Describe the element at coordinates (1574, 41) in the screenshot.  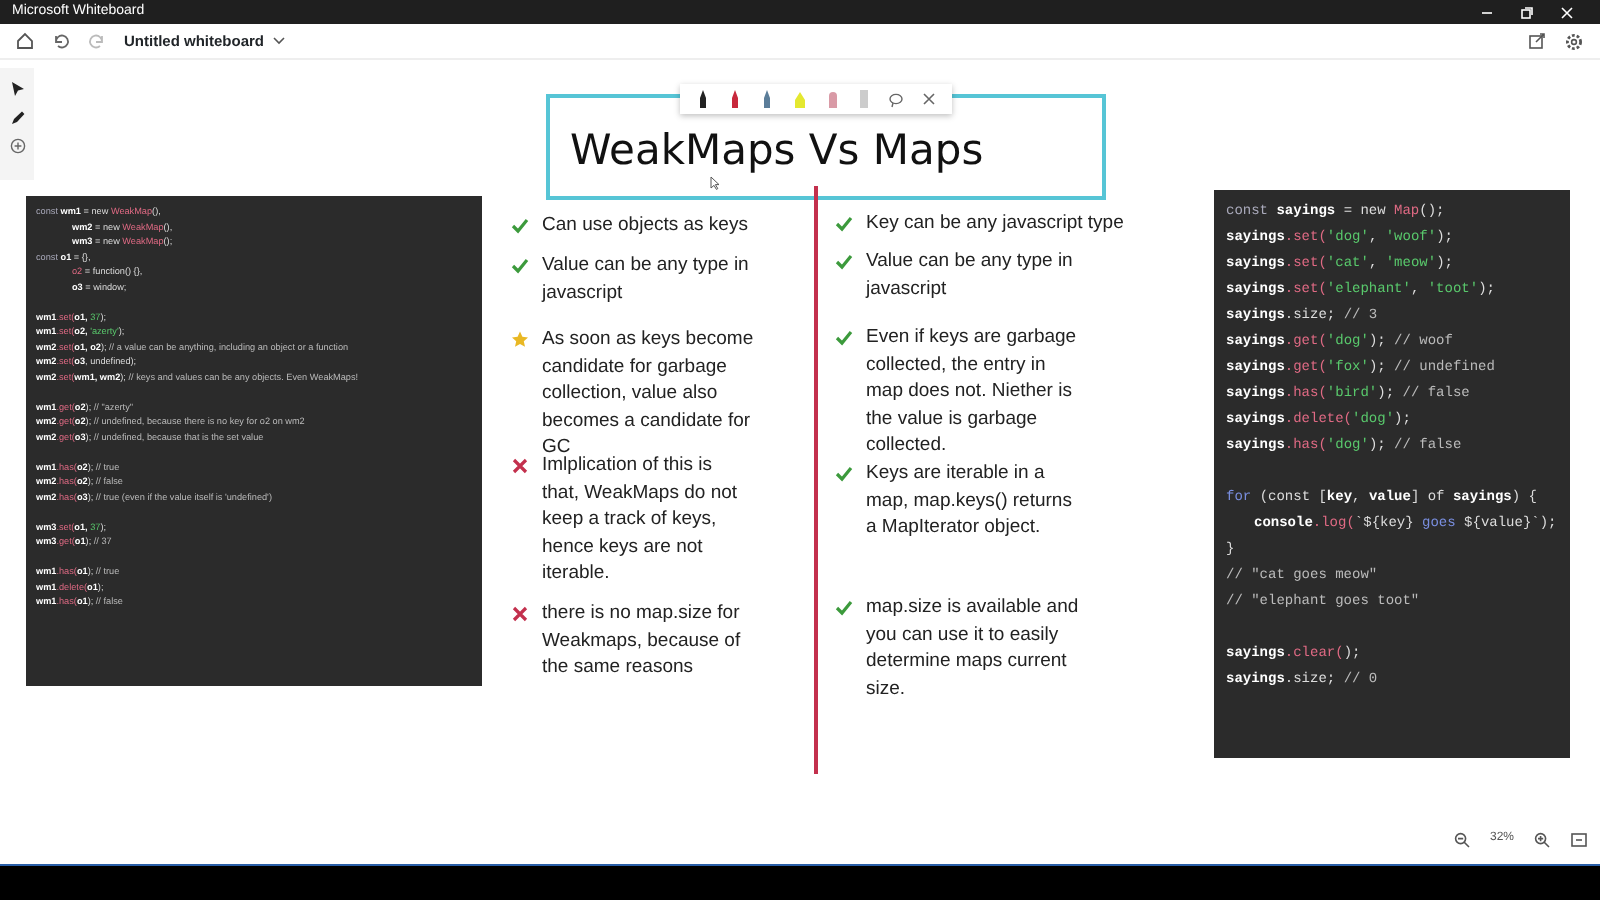
I see `settings-icon` at that location.